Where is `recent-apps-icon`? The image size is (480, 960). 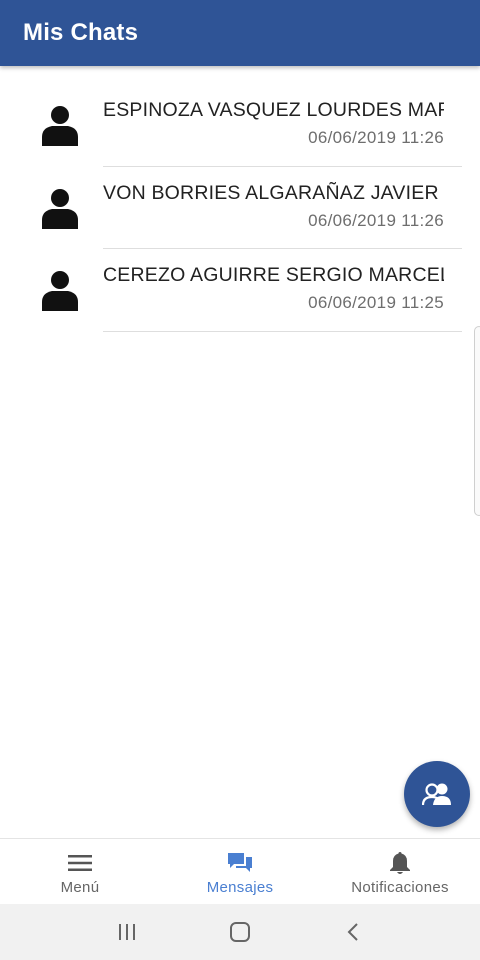 recent-apps-icon is located at coordinates (126, 932).